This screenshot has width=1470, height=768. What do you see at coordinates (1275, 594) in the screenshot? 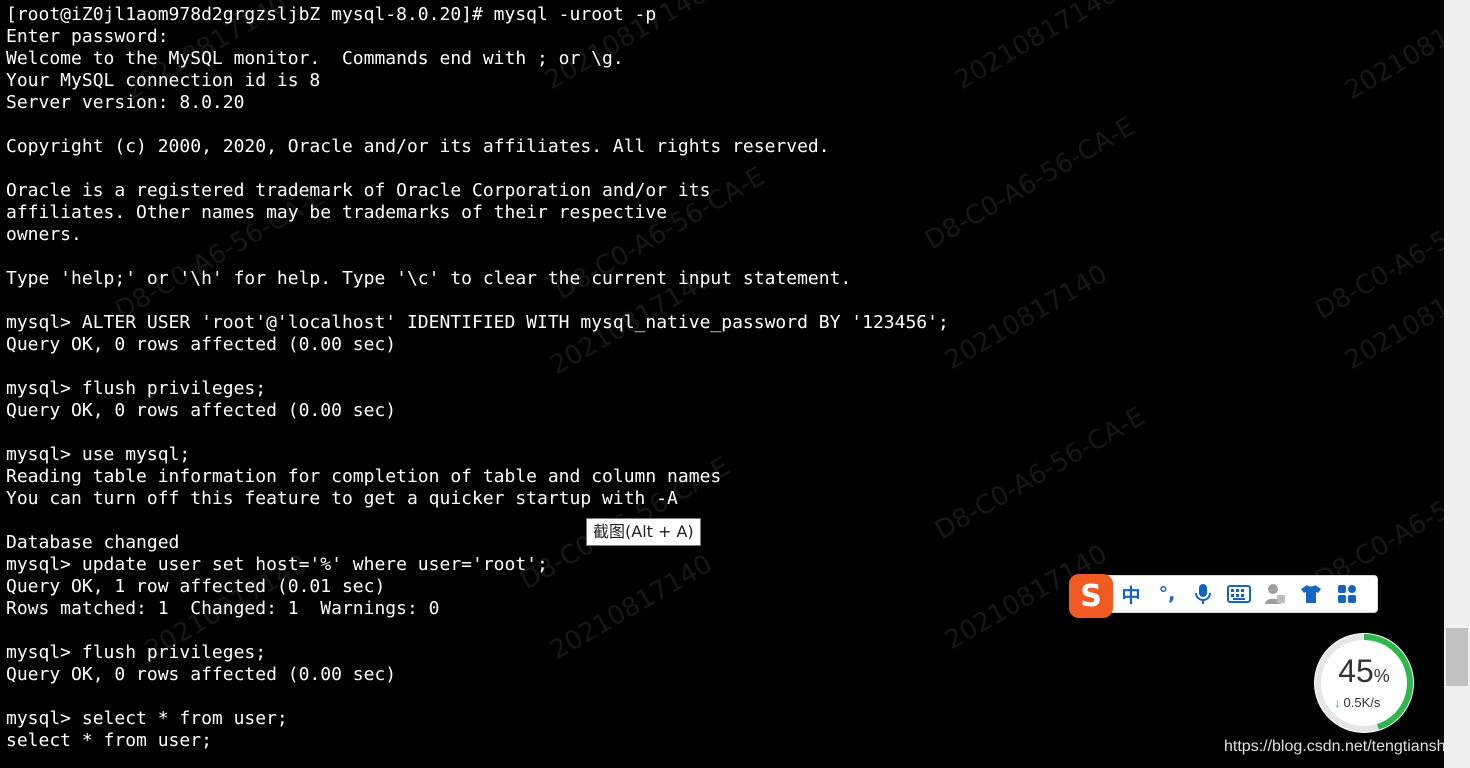
I see `user-icon` at bounding box center [1275, 594].